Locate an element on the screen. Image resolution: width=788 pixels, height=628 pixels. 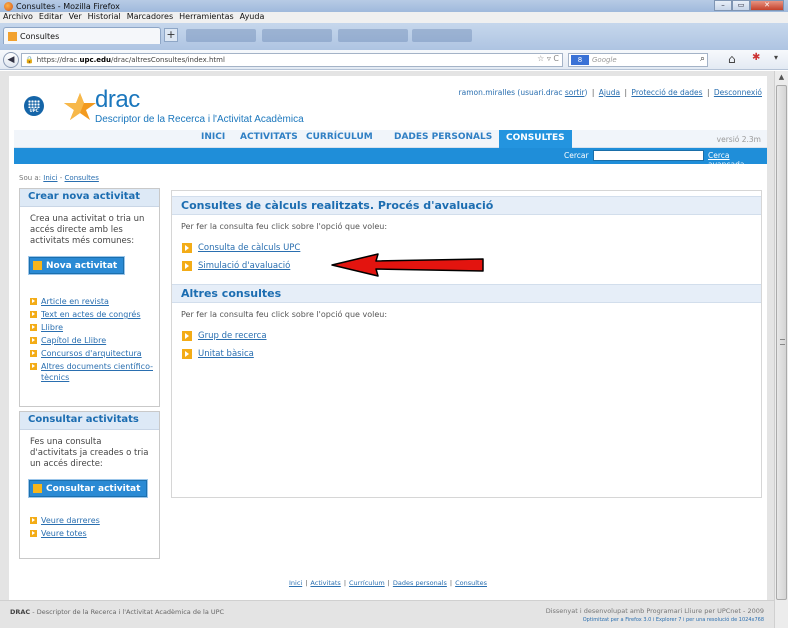
footer-link-inici: Inici is located at coordinates (295, 583).